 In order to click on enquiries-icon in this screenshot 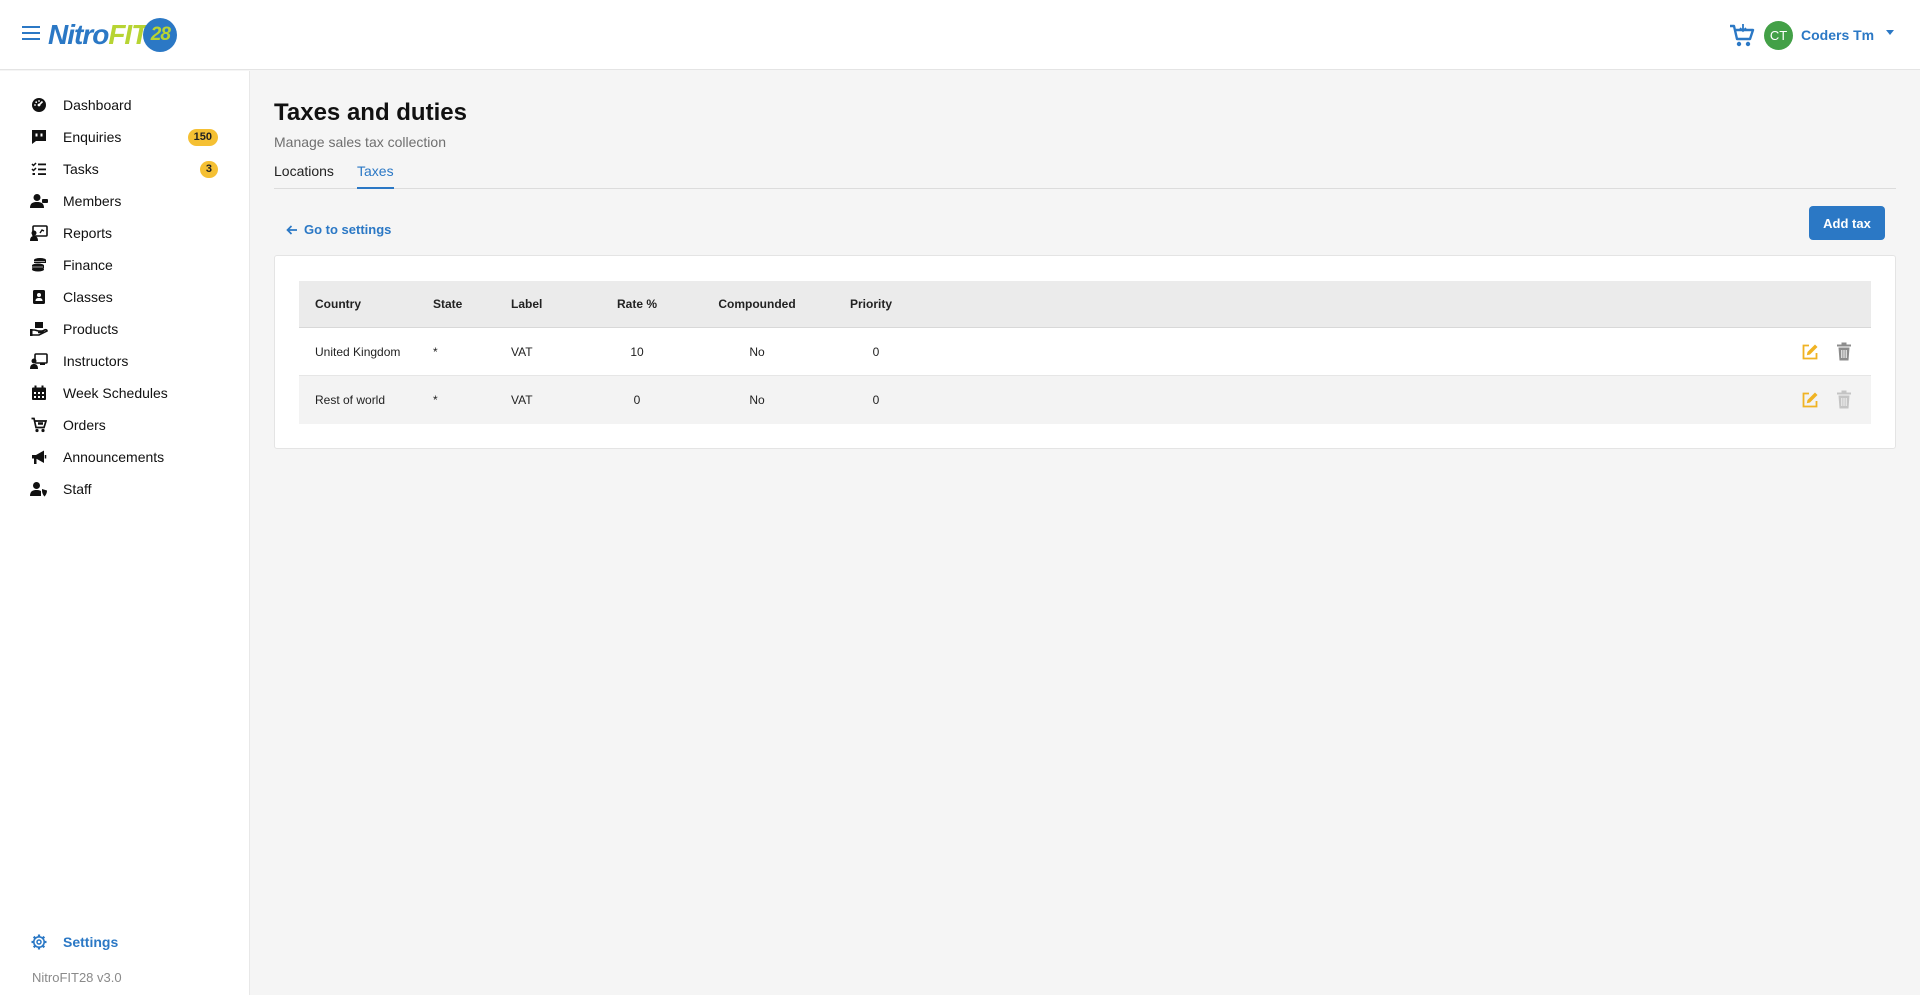, I will do `click(39, 137)`.